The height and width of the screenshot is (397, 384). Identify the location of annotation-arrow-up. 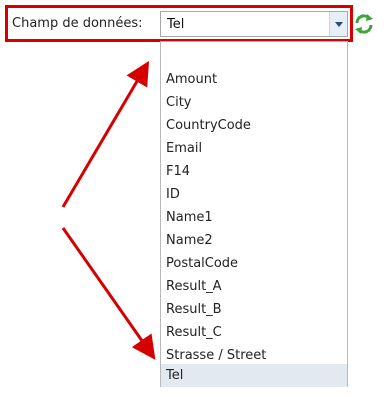
(105, 134).